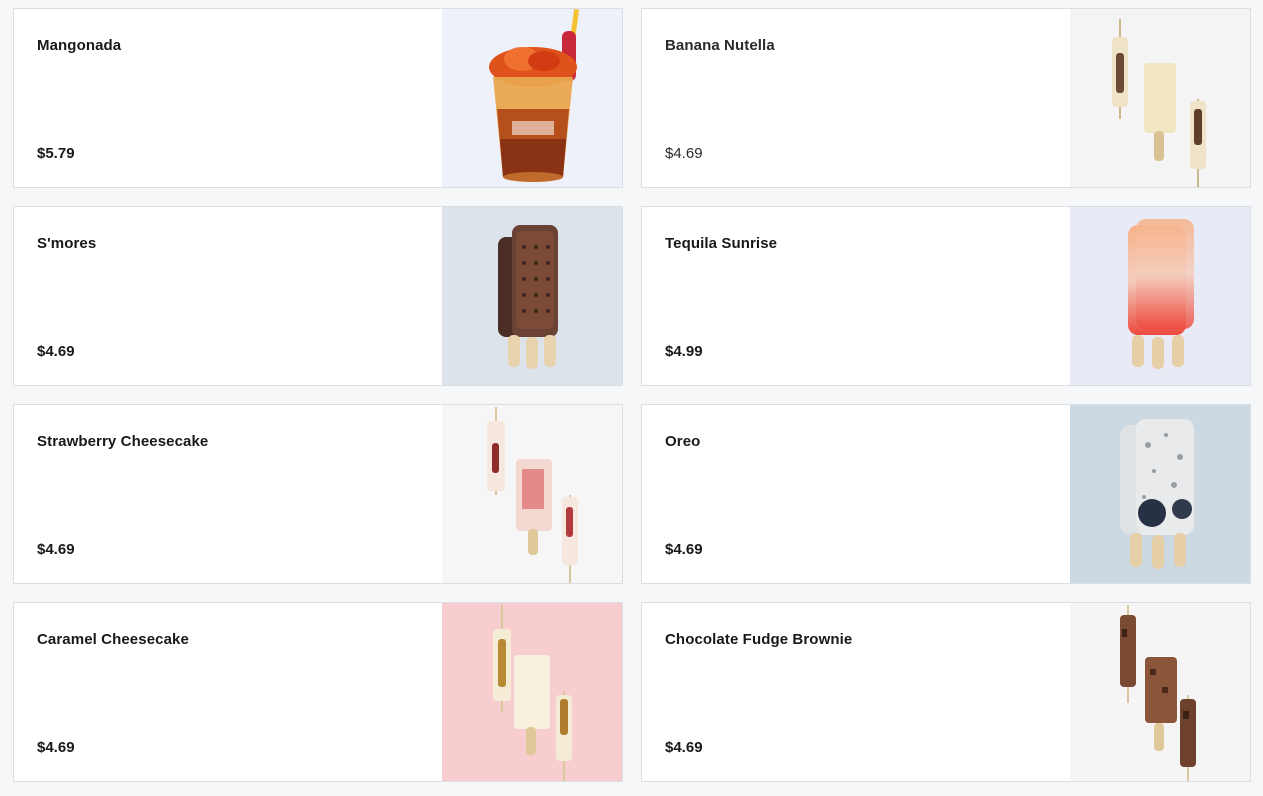 The height and width of the screenshot is (796, 1263). Describe the element at coordinates (1160, 296) in the screenshot. I see `tequila-sunrise-popsicles-image` at that location.